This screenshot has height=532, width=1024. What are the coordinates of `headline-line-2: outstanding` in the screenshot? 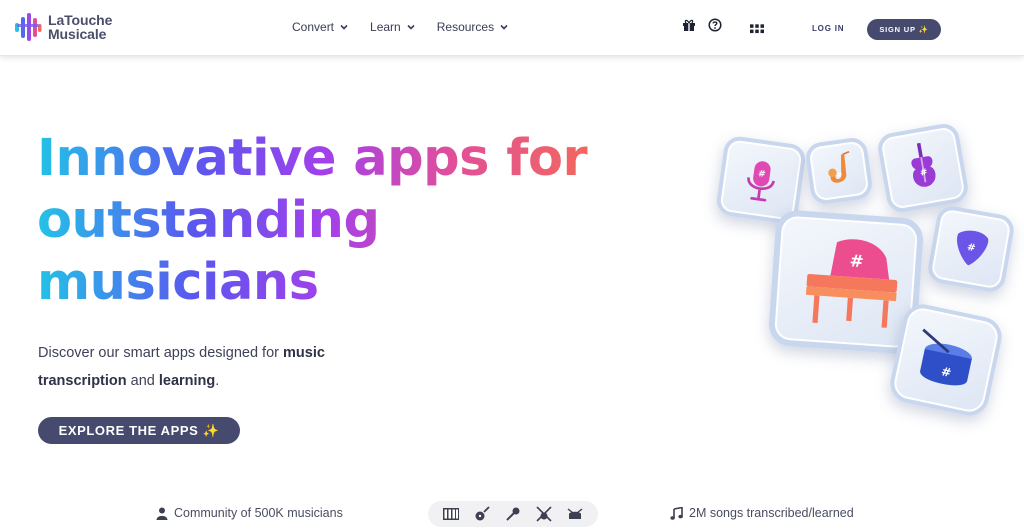 It's located at (317, 221).